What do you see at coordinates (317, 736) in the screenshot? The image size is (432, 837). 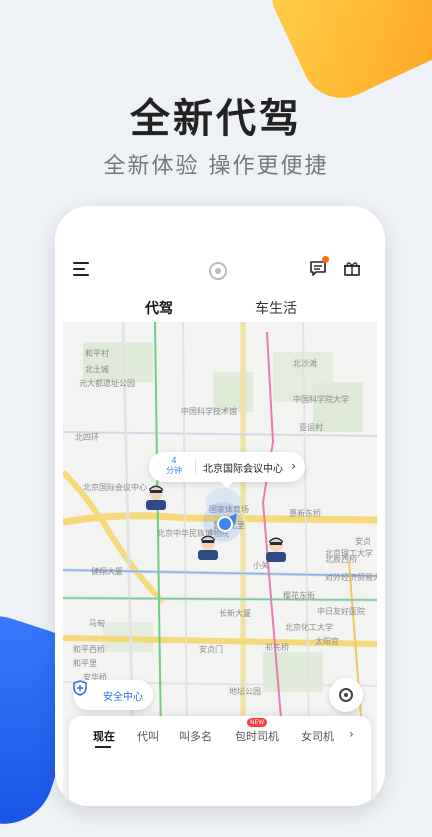 I see `btab-female-driver: 女司机` at bounding box center [317, 736].